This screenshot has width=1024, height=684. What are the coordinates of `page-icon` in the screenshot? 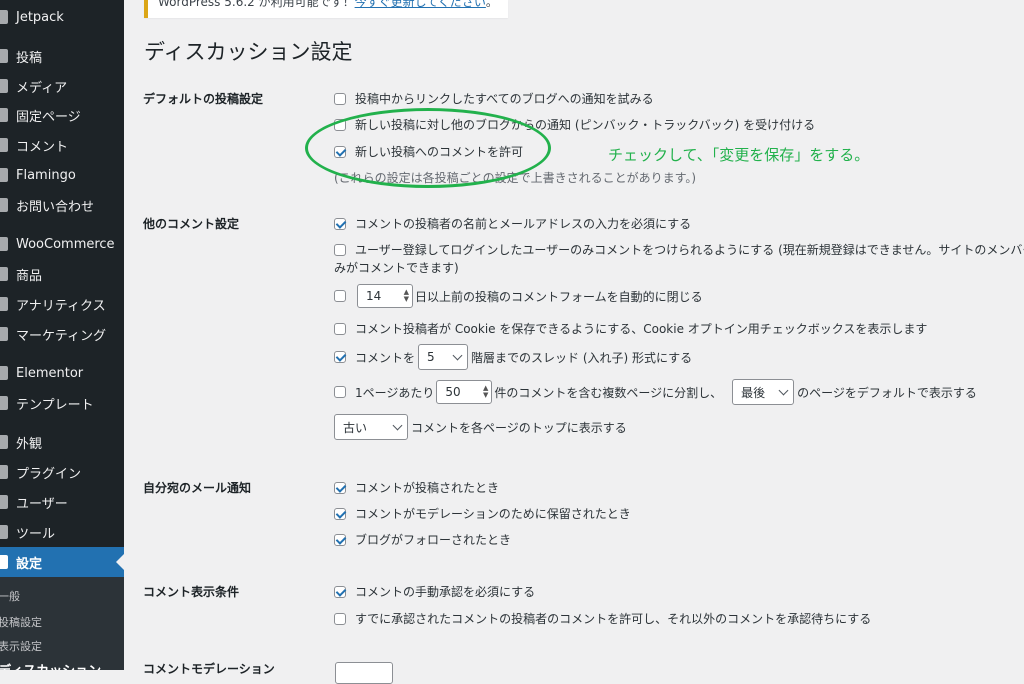 It's located at (4, 115).